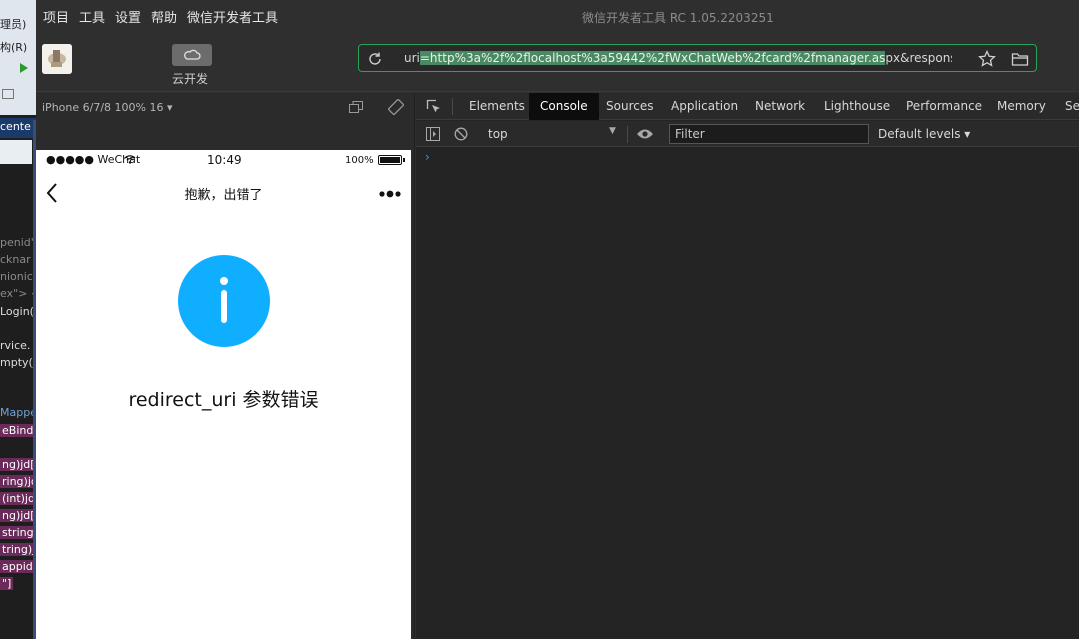 The width and height of the screenshot is (1079, 639). I want to click on page-title: 抱歉，出错了, so click(223, 195).